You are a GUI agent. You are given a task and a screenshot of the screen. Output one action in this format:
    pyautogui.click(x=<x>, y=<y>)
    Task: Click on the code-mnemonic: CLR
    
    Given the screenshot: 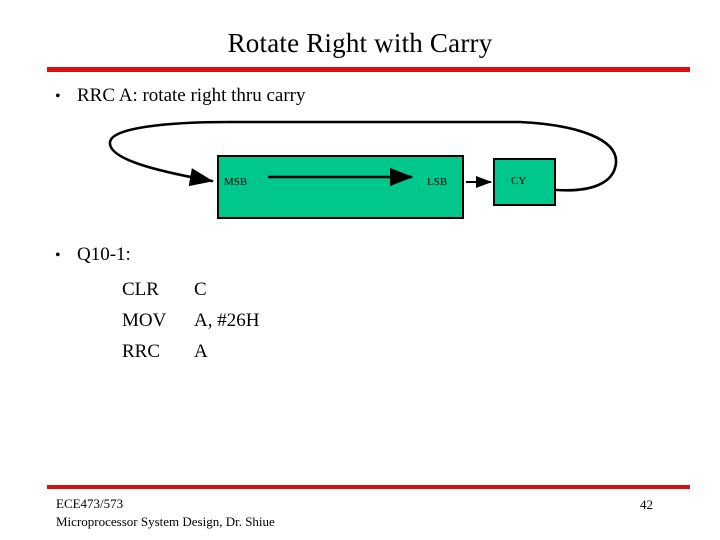 What is the action you would take?
    pyautogui.click(x=140, y=289)
    